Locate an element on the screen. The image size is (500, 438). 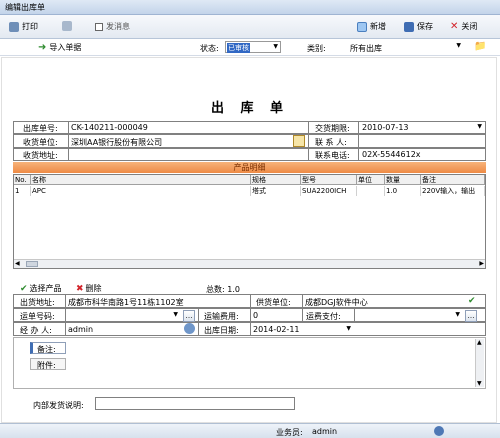
send-message-checkbox: 发消息 is located at coordinates (112, 26).